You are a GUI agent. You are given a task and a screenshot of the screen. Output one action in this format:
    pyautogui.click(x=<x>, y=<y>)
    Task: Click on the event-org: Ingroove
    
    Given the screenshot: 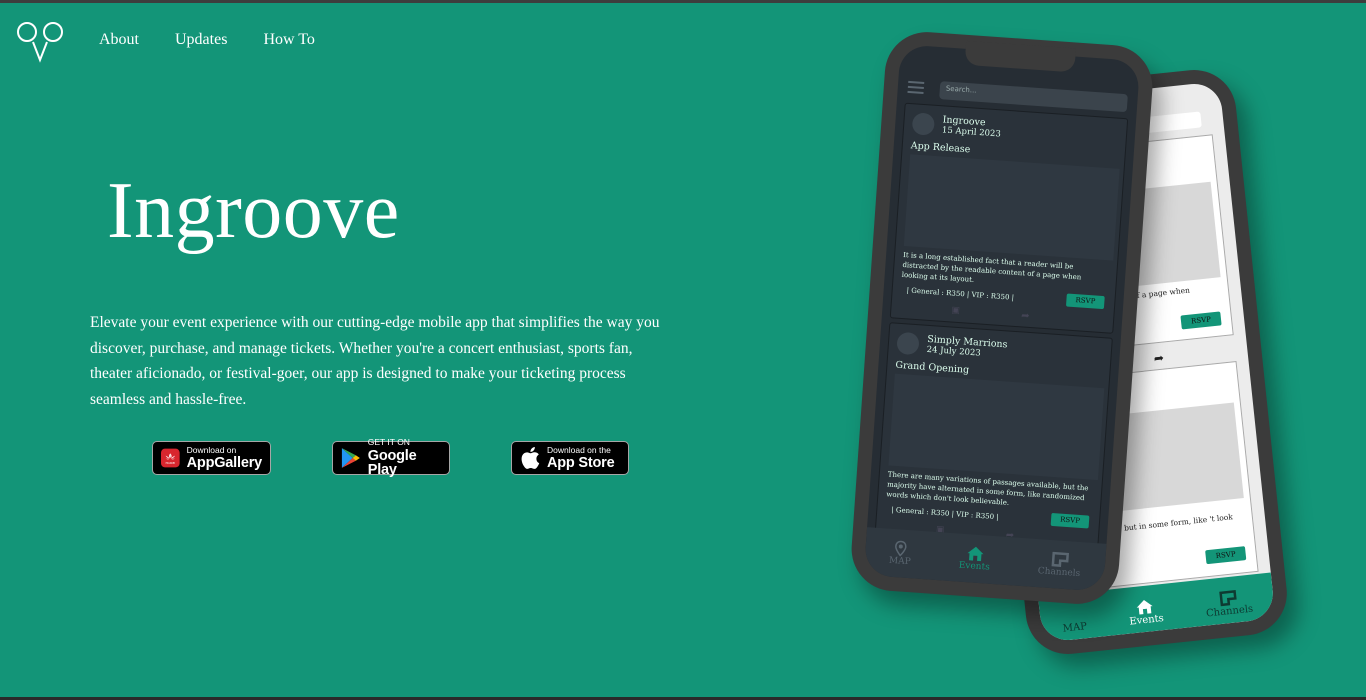 What is the action you would take?
    pyautogui.click(x=964, y=121)
    